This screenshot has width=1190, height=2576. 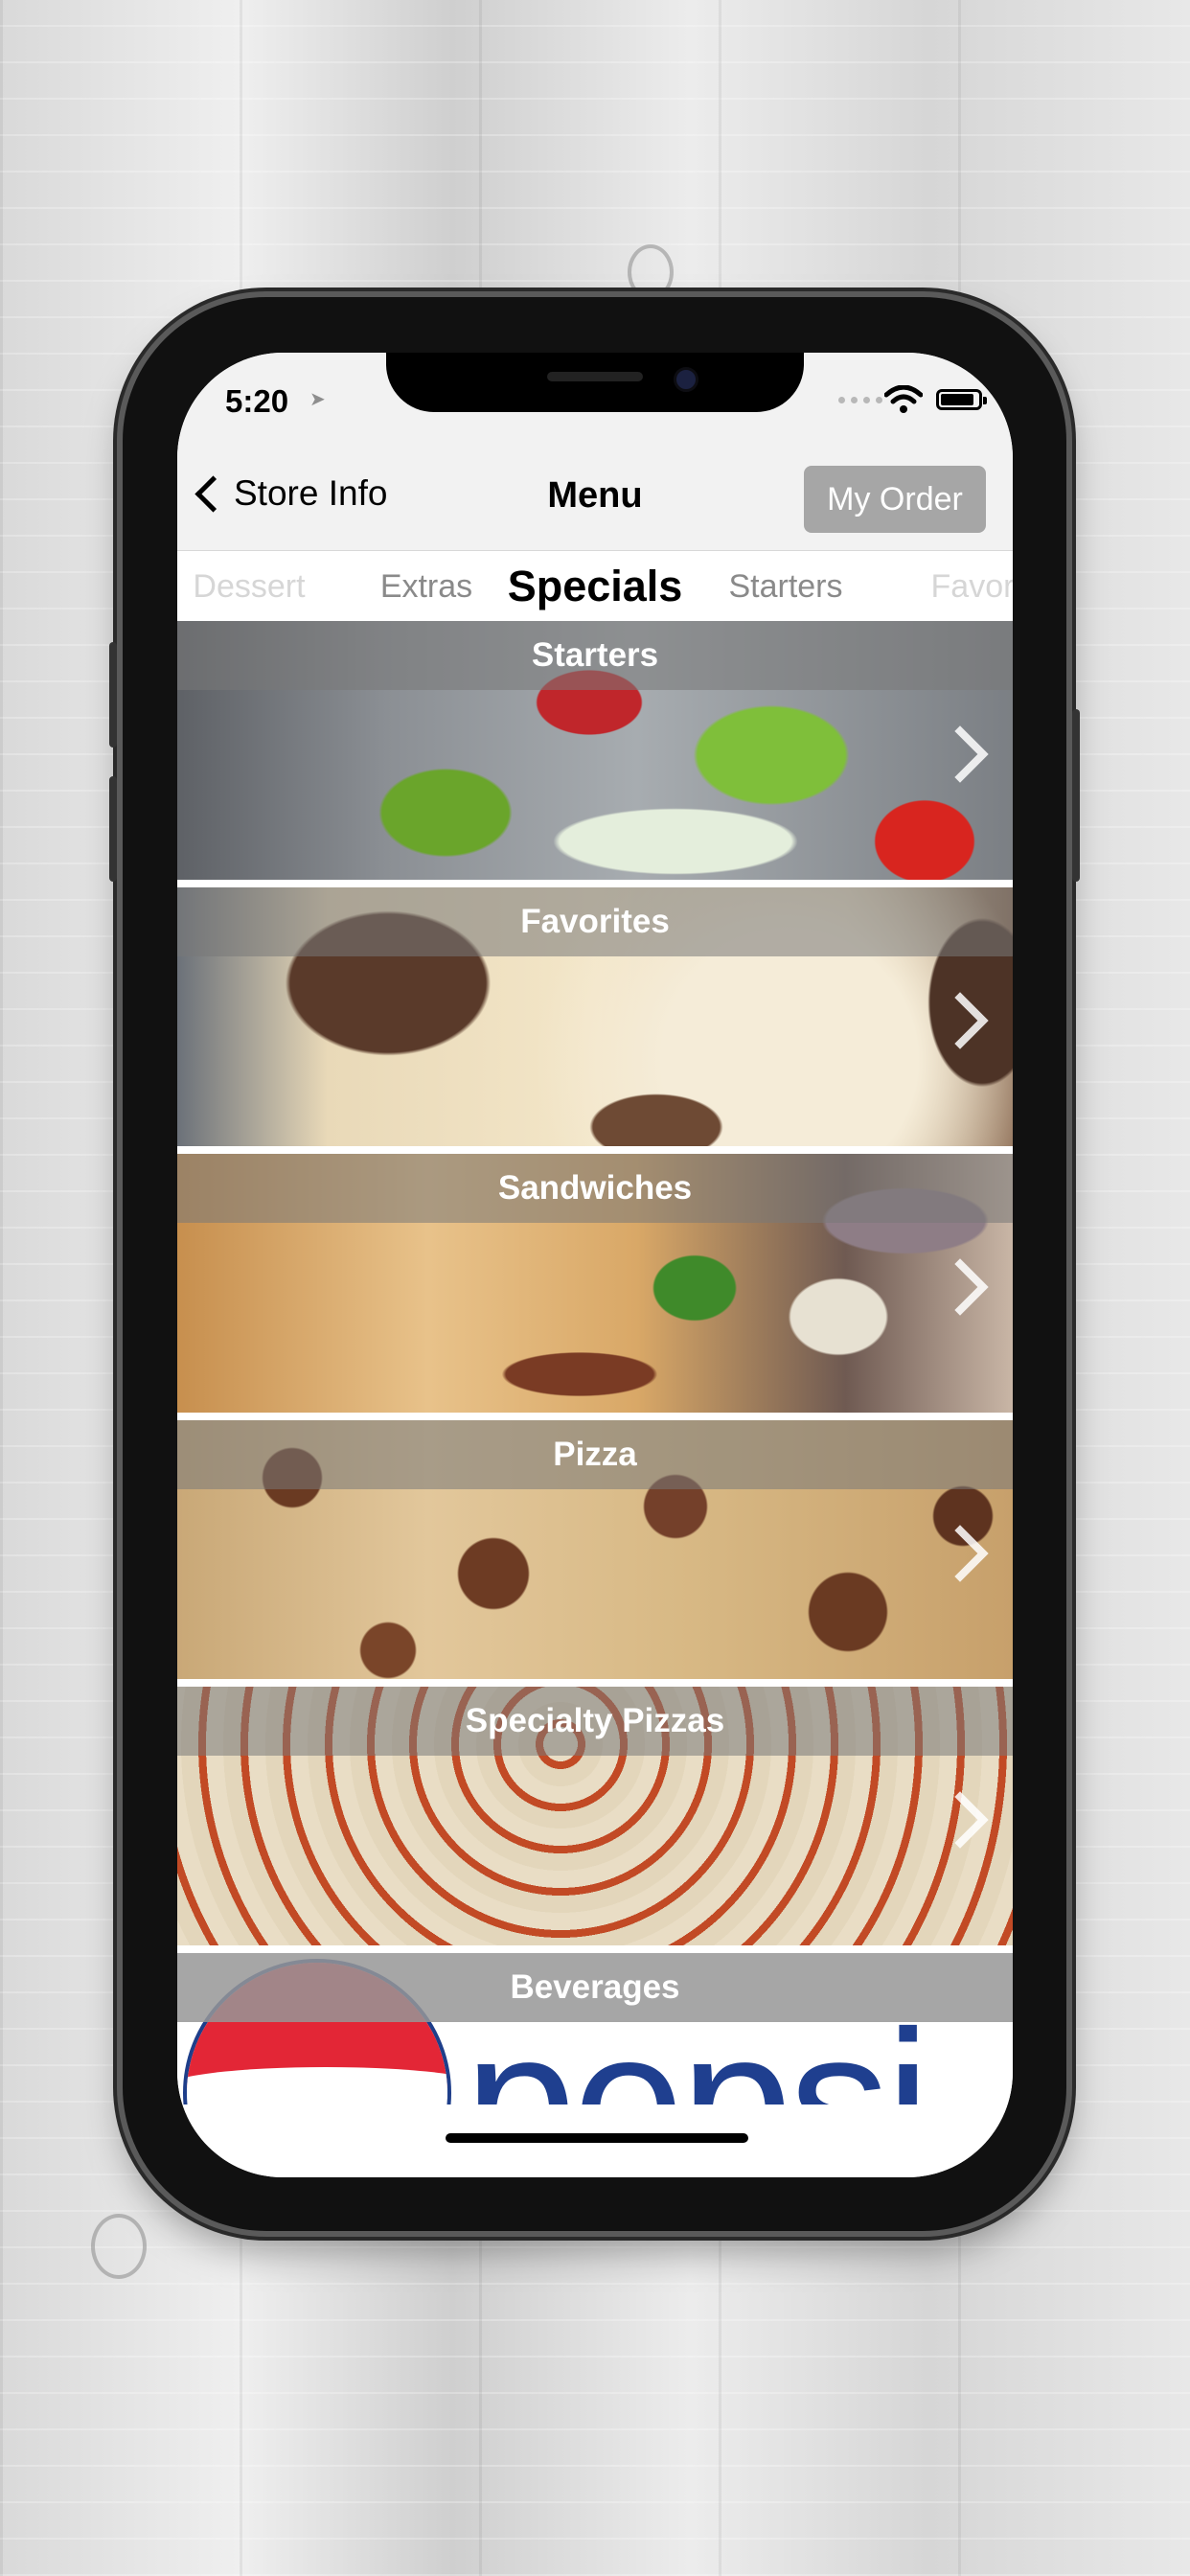 What do you see at coordinates (895, 499) in the screenshot?
I see `my-order-button: My Order` at bounding box center [895, 499].